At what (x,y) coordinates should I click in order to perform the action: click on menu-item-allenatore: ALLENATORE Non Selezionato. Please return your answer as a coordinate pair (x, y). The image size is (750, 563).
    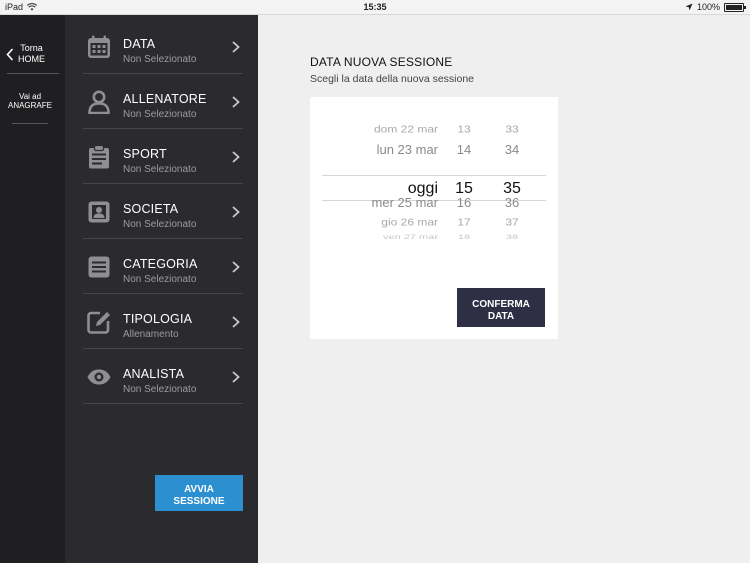
    Looking at the image, I should click on (163, 101).